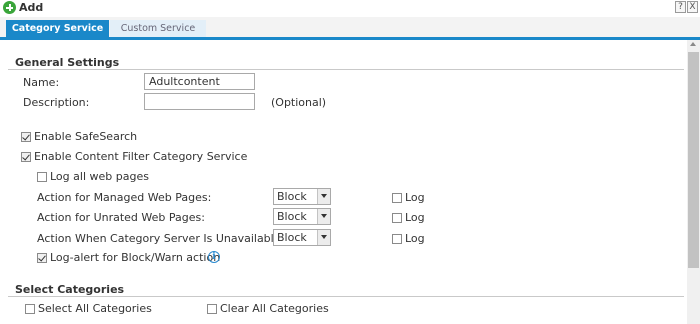  Describe the element at coordinates (692, 7) in the screenshot. I see `close-button: X` at that location.